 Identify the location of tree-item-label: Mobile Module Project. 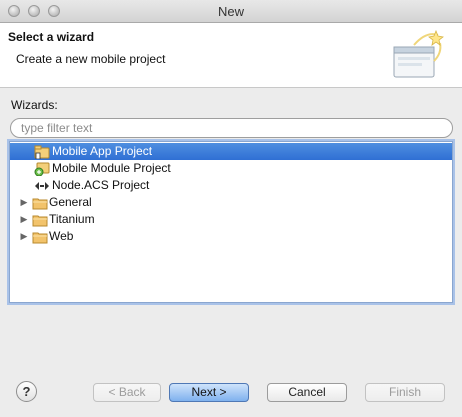
(111, 168).